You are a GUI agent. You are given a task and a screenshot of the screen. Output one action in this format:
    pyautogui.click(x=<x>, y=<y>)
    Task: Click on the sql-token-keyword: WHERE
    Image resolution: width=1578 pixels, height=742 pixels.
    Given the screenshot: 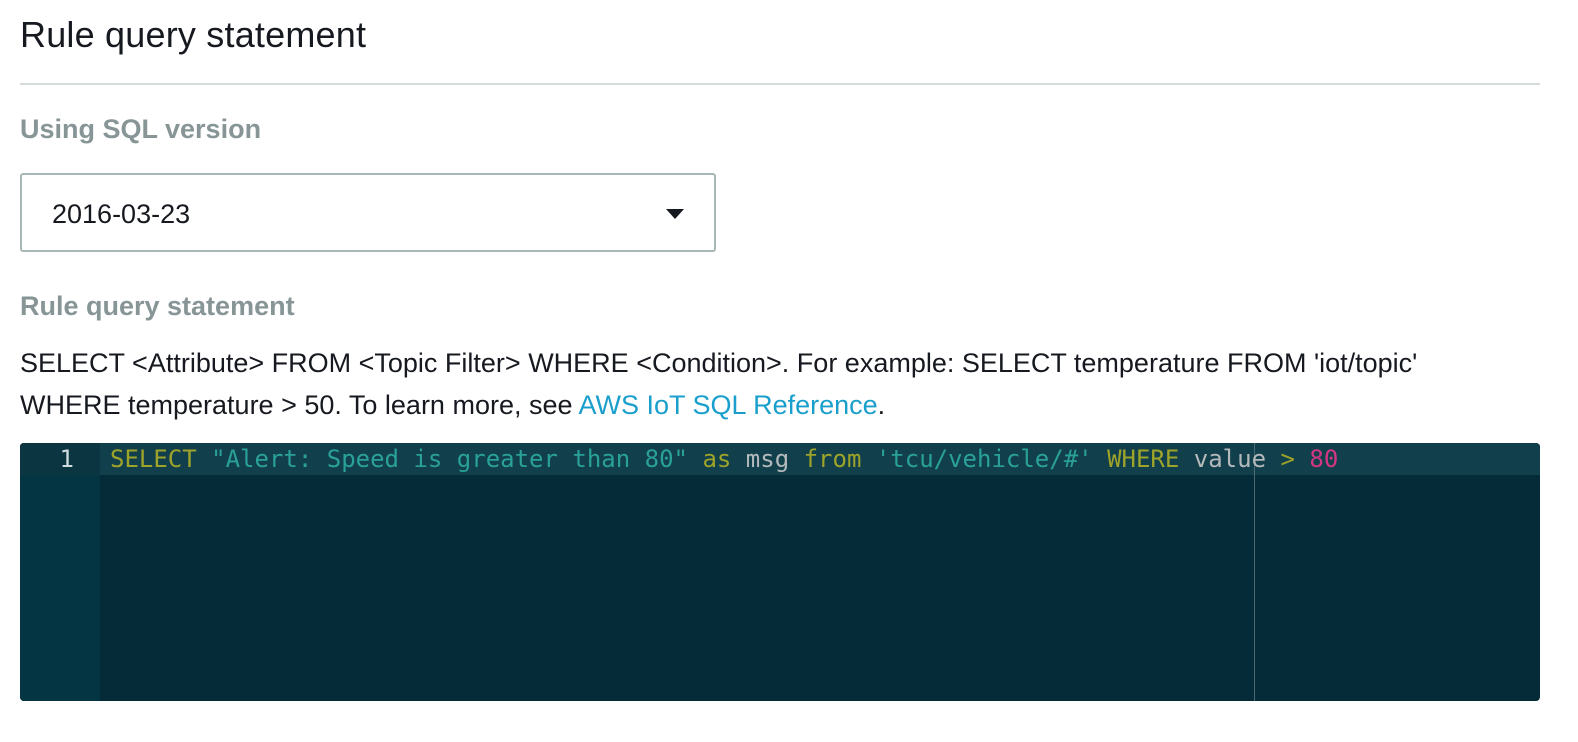 What is the action you would take?
    pyautogui.click(x=1143, y=459)
    